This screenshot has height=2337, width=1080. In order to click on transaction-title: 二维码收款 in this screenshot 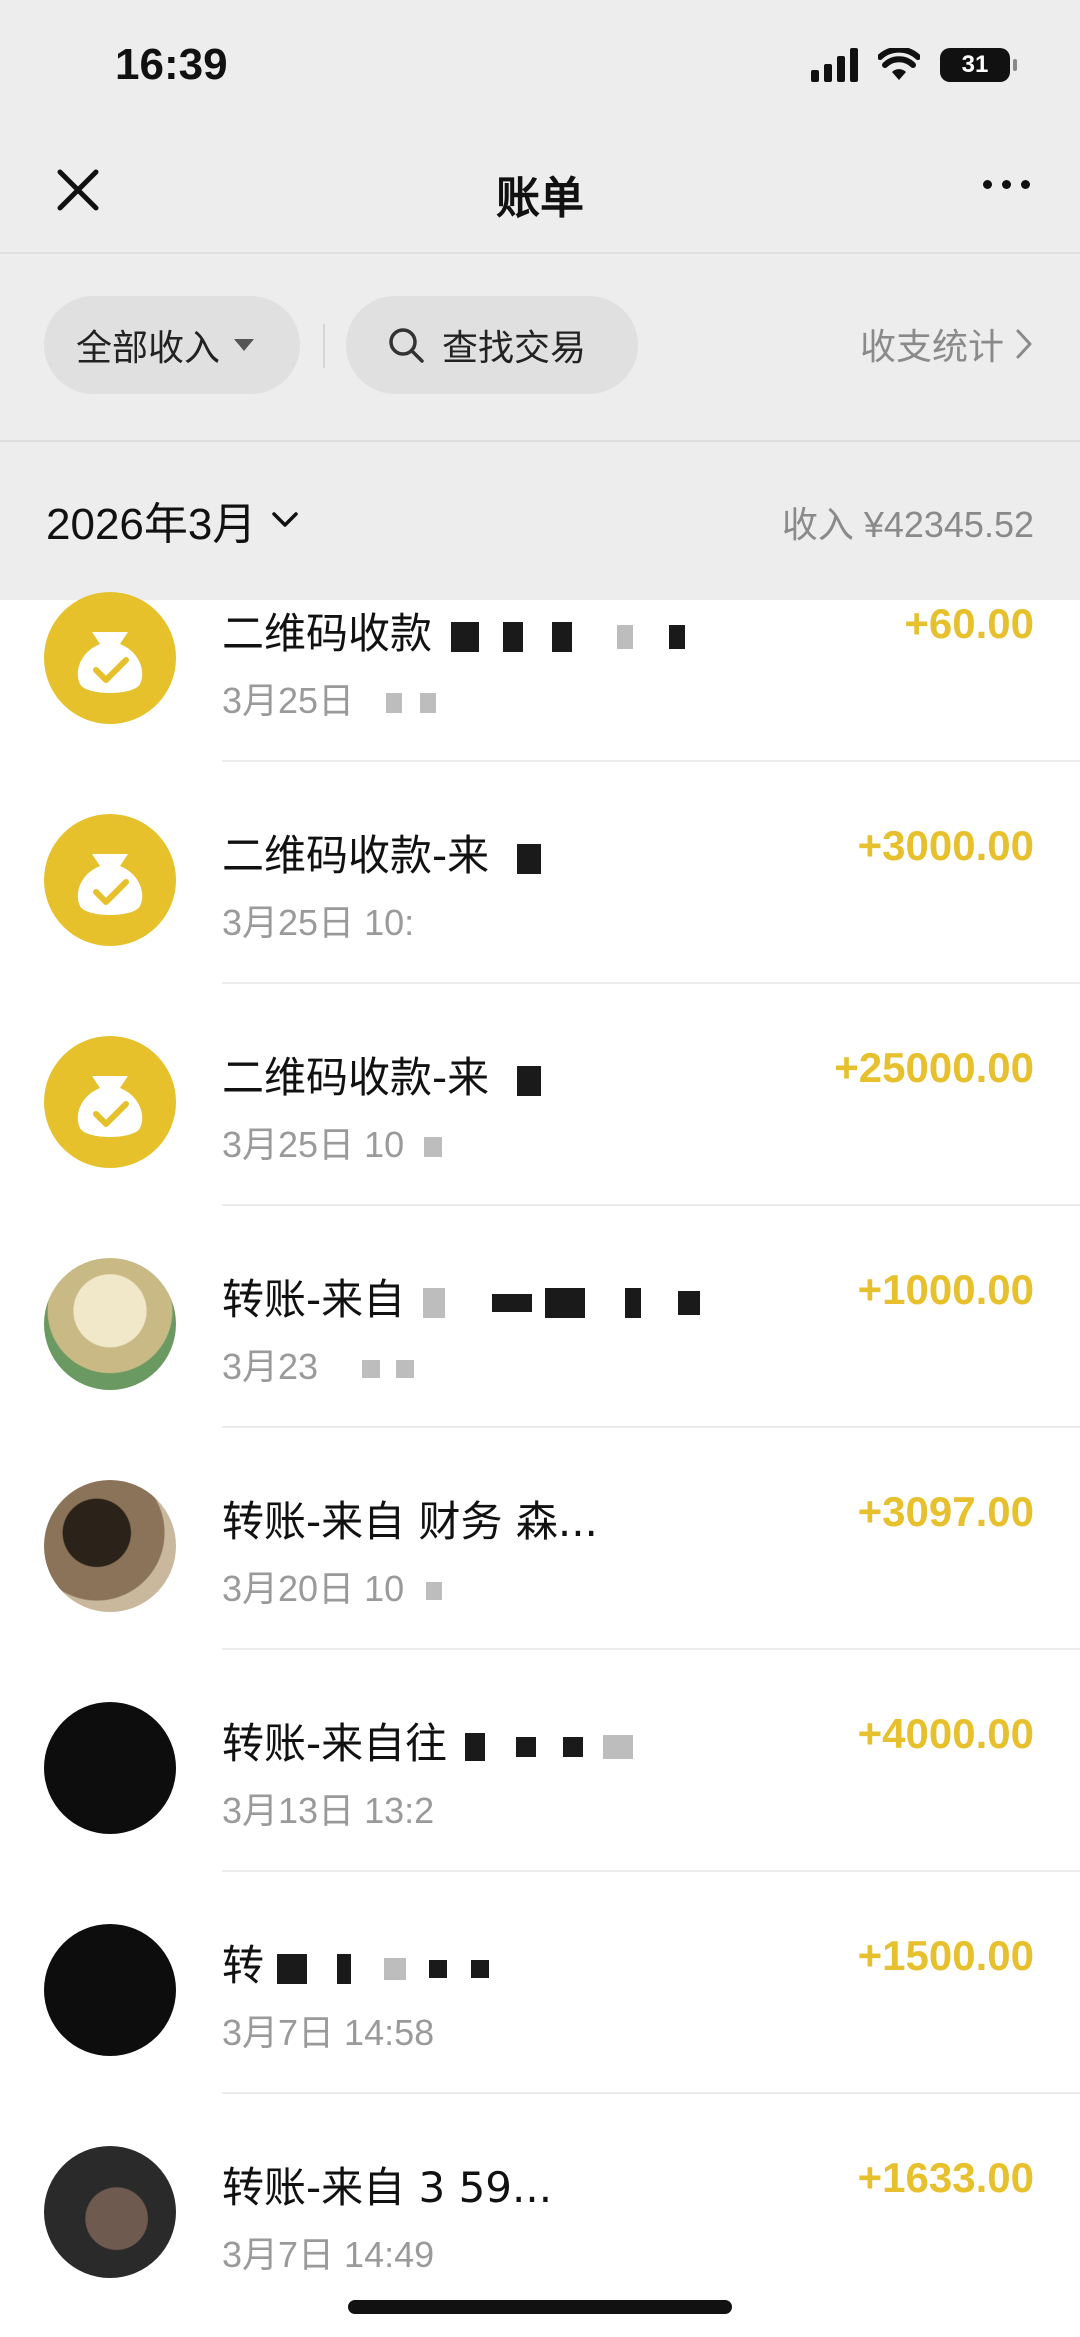, I will do `click(453, 630)`.